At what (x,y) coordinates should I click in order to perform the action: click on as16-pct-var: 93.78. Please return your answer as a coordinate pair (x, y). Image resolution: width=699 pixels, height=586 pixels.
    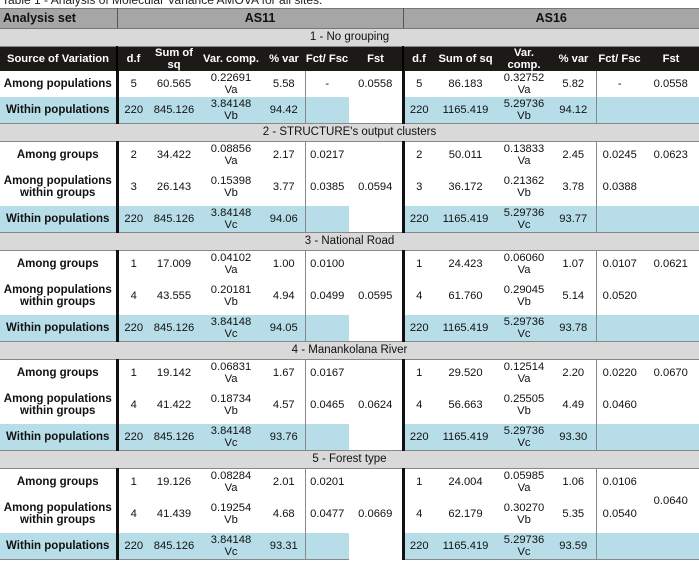
    Looking at the image, I should click on (573, 328).